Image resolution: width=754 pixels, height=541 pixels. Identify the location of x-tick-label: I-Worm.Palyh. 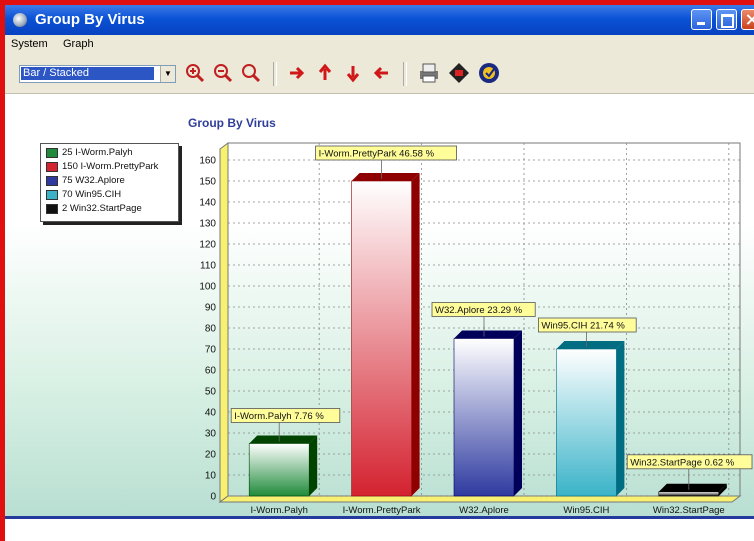
(279, 510).